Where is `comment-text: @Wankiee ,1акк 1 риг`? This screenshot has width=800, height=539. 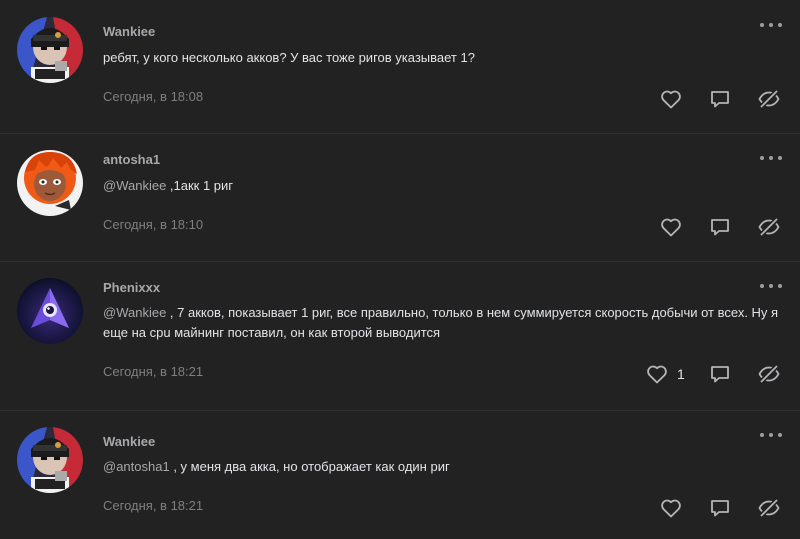 comment-text: @Wankiee ,1акк 1 риг is located at coordinates (448, 186).